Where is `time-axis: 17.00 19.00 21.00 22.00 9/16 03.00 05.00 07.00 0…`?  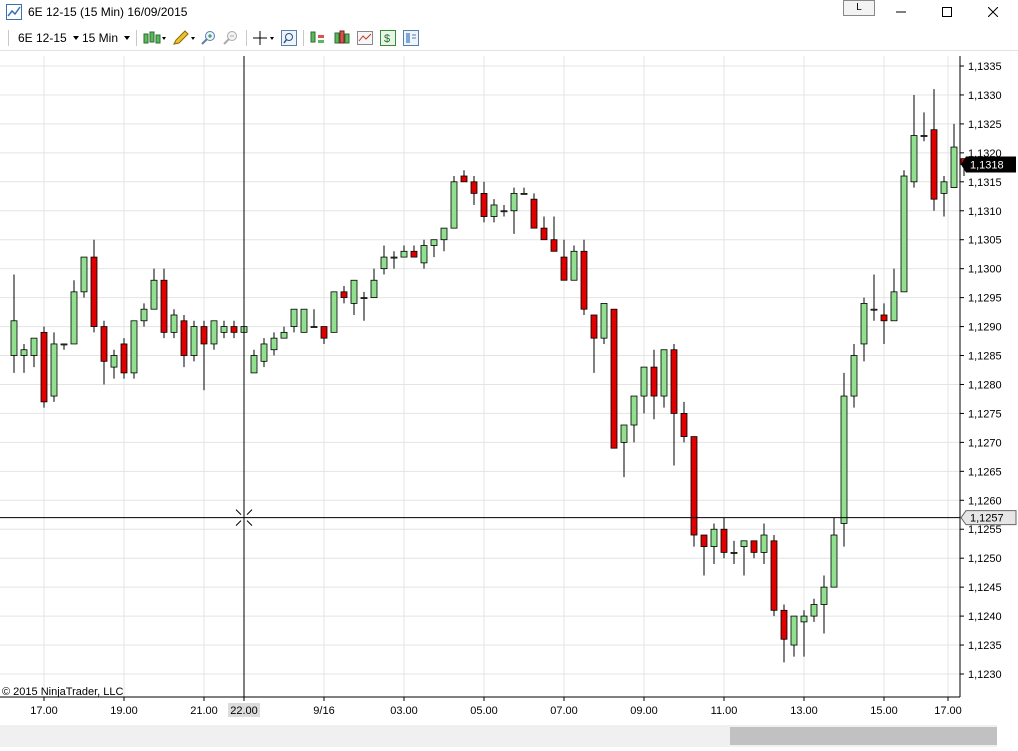 time-axis: 17.00 19.00 21.00 22.00 9/16 03.00 05.00 07.00 0… is located at coordinates (481, 706).